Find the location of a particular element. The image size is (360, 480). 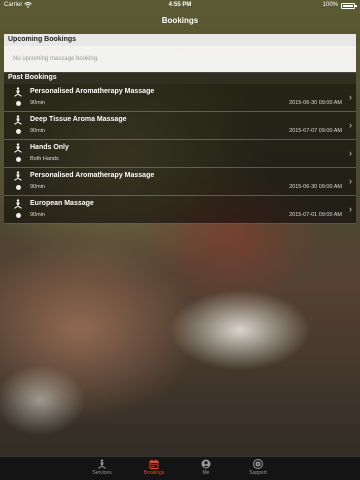

booking-date: 2015-07-07 09:00 AM is located at coordinates (315, 131).